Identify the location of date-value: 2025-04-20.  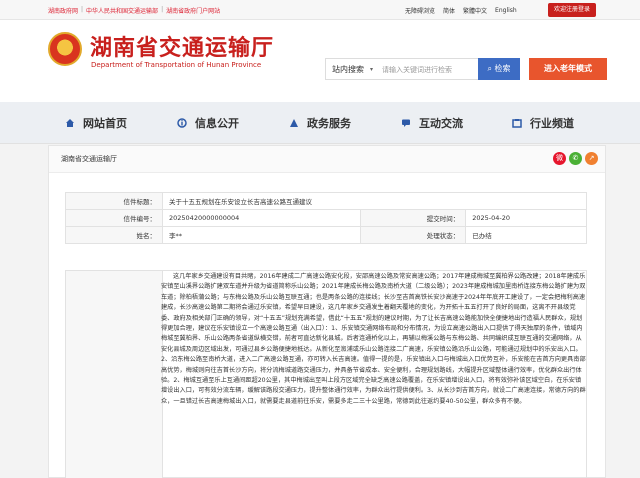
(526, 218).